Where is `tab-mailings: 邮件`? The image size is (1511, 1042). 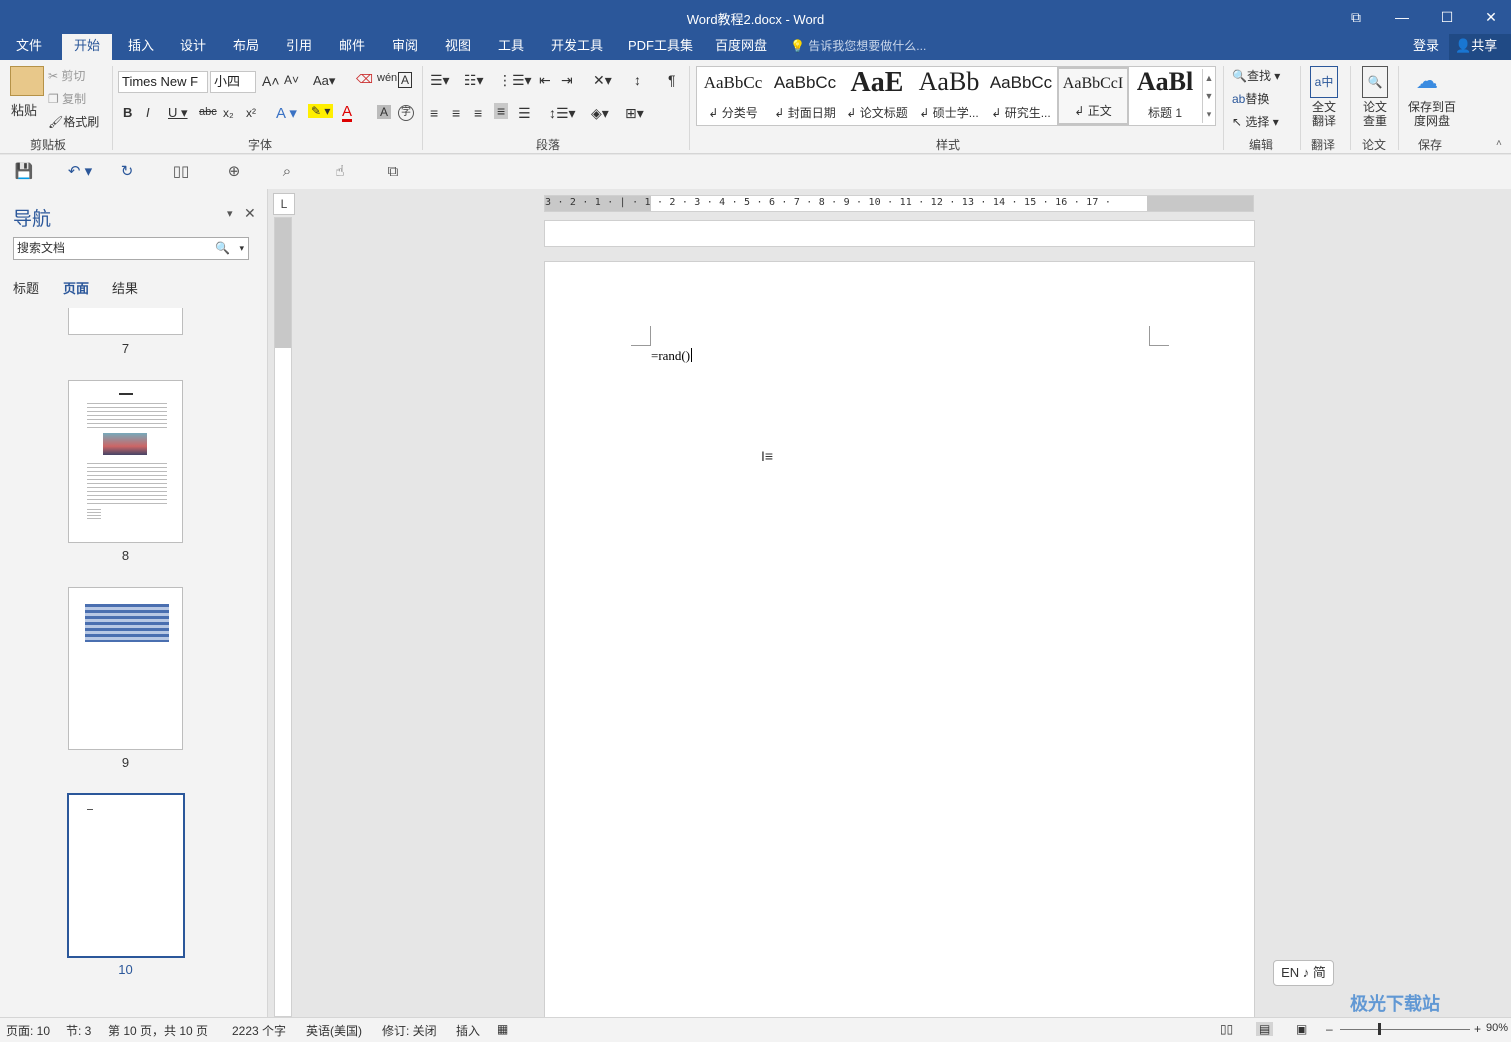 tab-mailings: 邮件 is located at coordinates (352, 47).